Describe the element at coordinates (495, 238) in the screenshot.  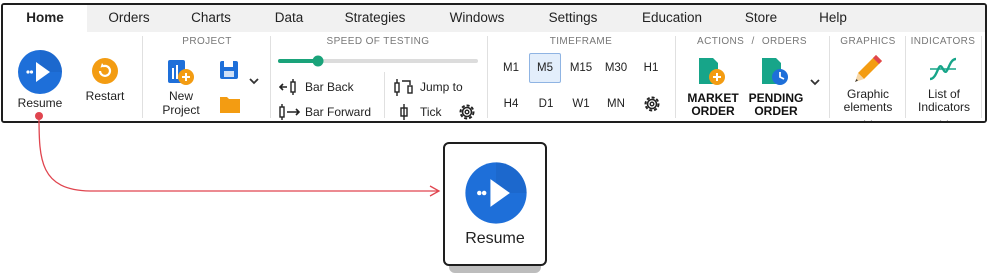
I see `resume-zoom-label: Resume` at that location.